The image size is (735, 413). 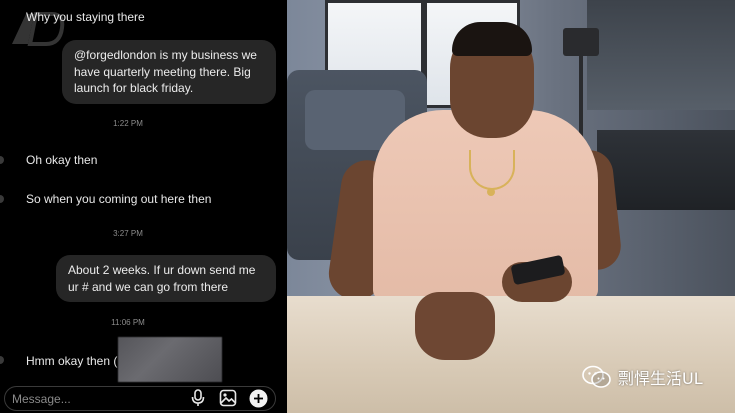 I want to click on incoming-message: Oh okay then, so click(x=61, y=160).